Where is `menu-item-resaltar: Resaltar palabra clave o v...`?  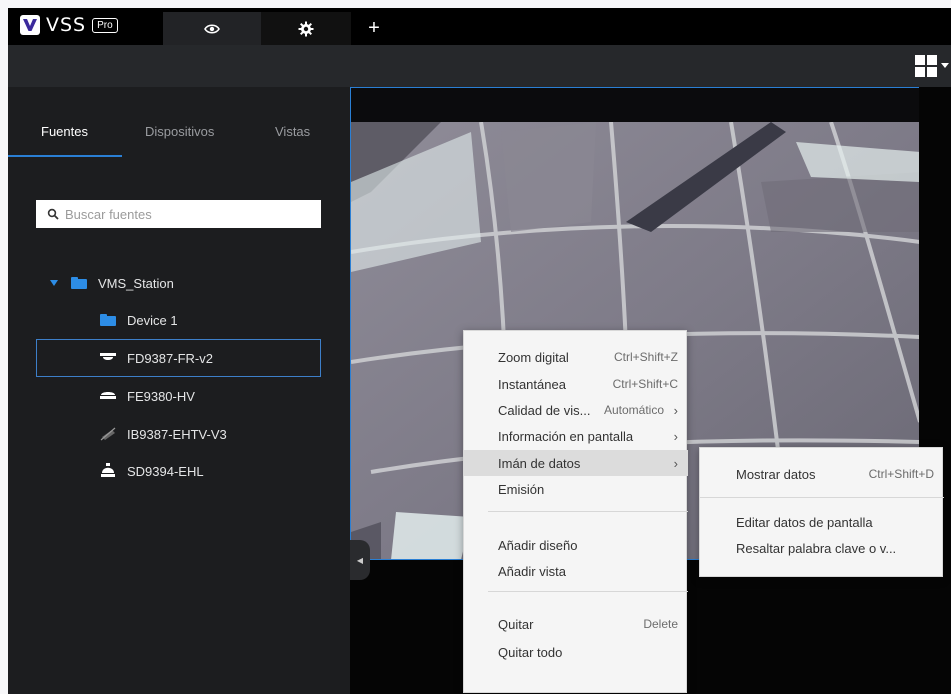
menu-item-resaltar: Resaltar palabra clave o v... is located at coordinates (822, 548).